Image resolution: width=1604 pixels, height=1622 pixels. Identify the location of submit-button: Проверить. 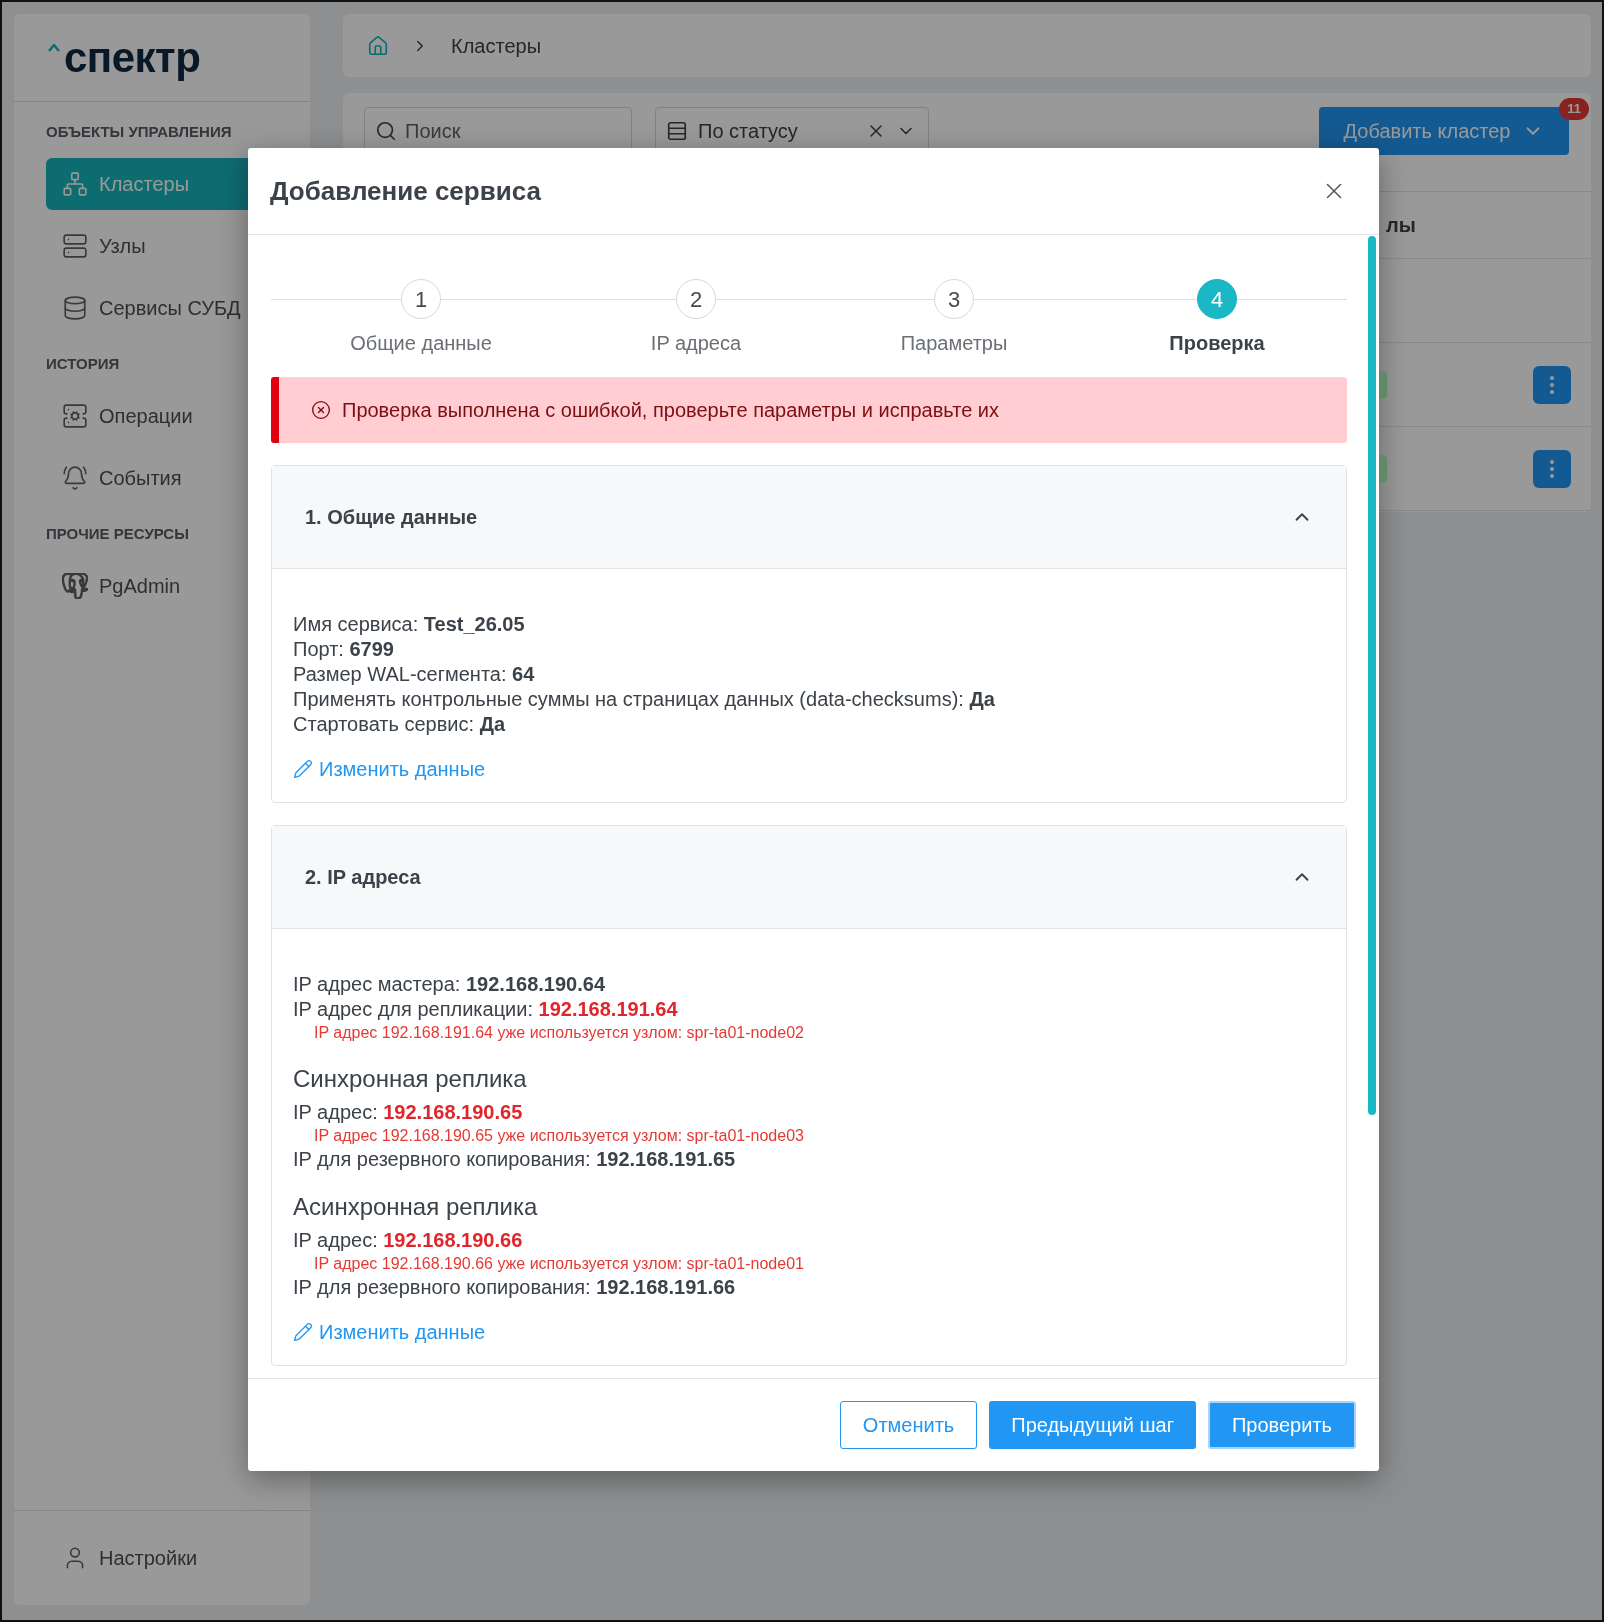
(1281, 1425).